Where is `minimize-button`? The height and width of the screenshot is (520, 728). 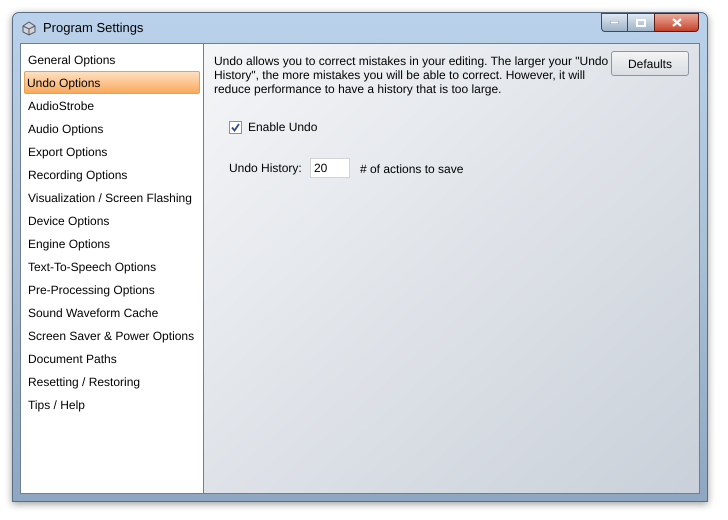
minimize-button is located at coordinates (614, 22).